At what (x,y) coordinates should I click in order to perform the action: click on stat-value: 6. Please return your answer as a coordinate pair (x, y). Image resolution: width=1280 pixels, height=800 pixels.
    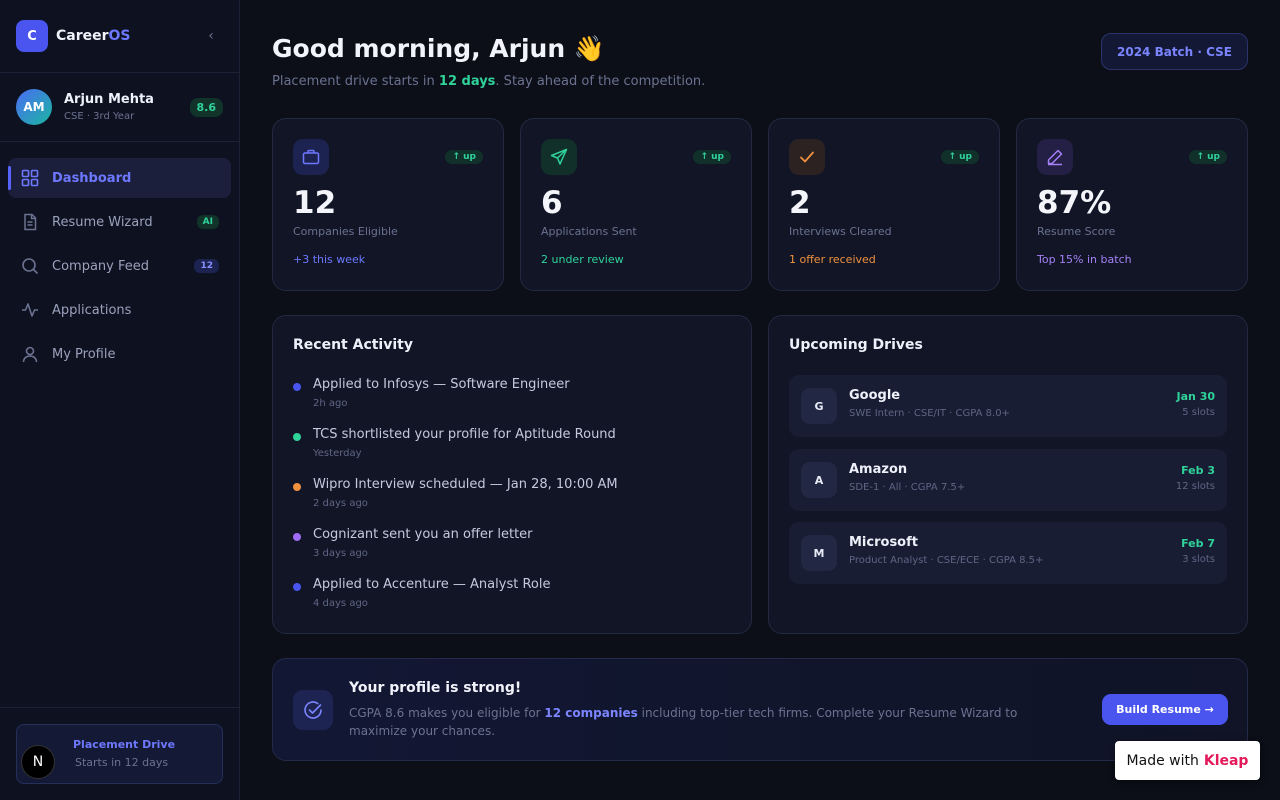
    Looking at the image, I should click on (552, 203).